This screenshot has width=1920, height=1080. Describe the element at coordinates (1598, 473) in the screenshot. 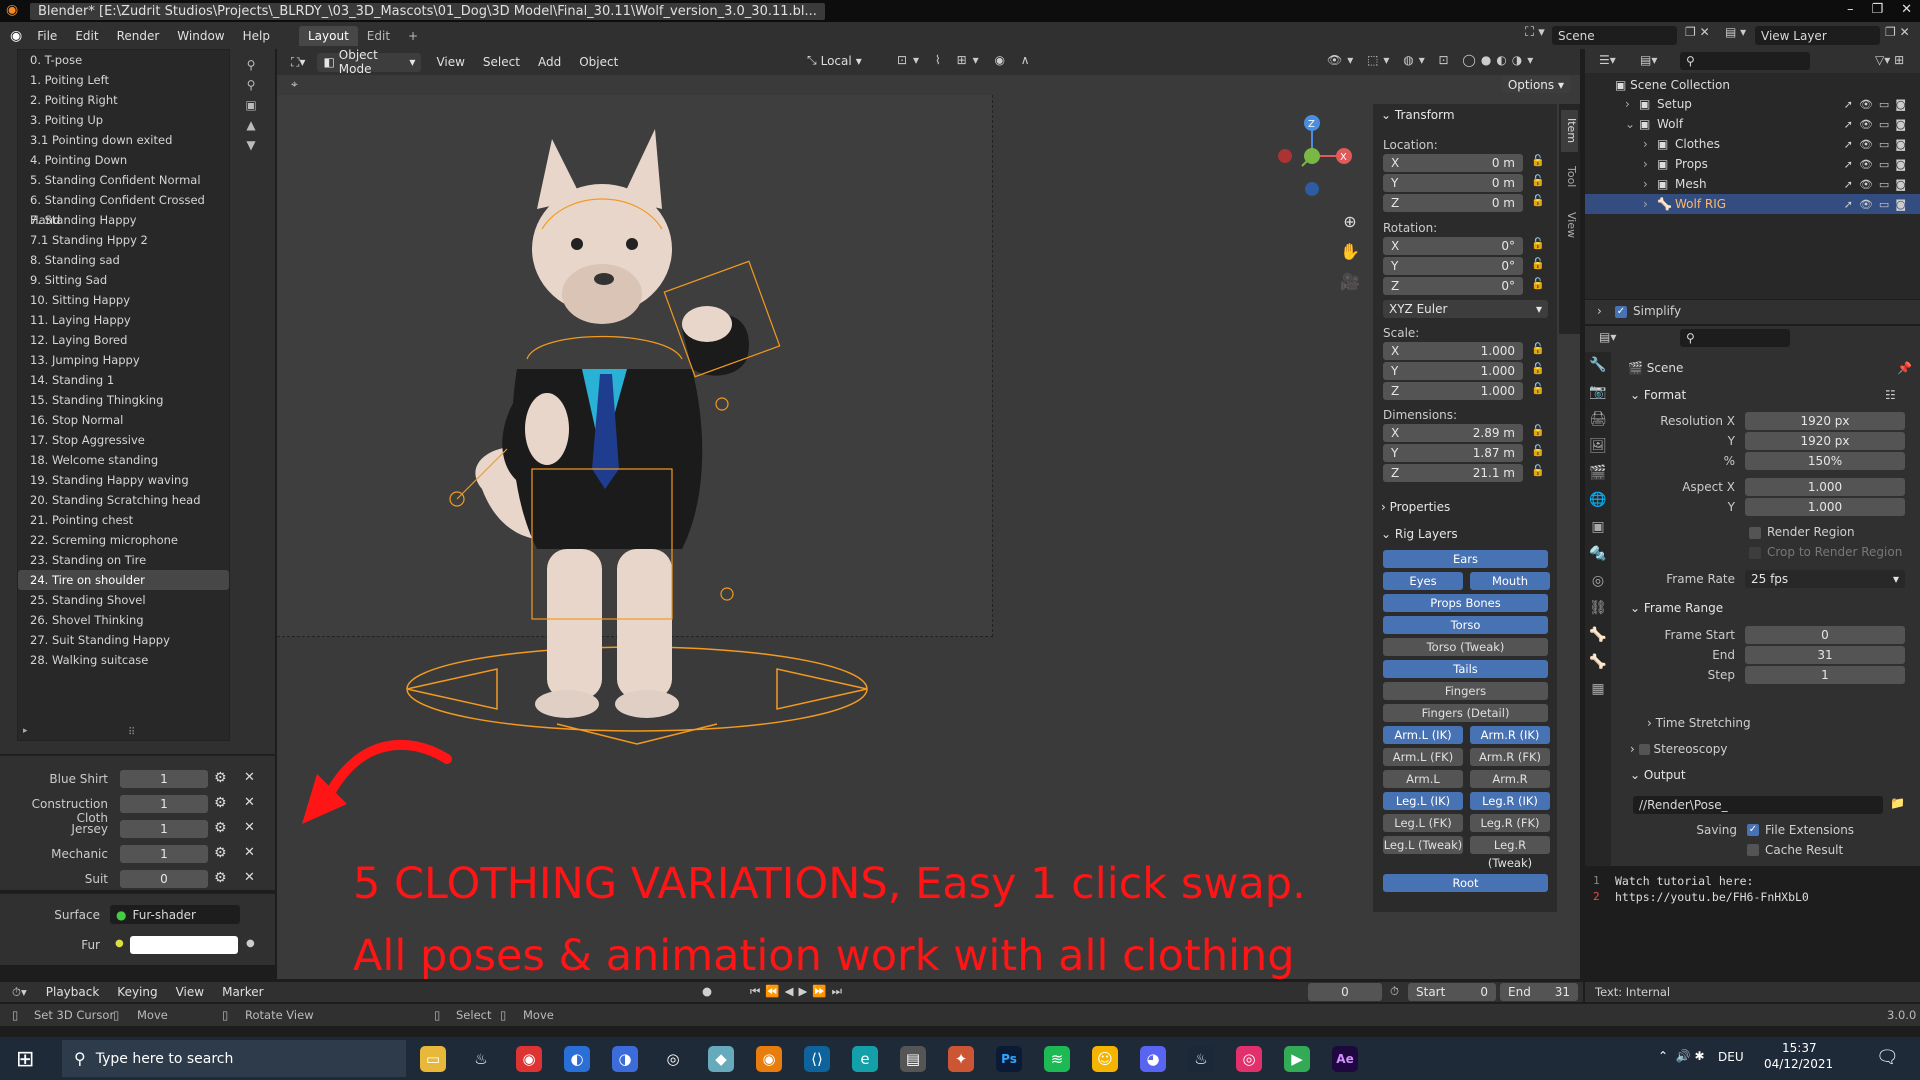

I see `scene-tab-icon: 🎬` at that location.